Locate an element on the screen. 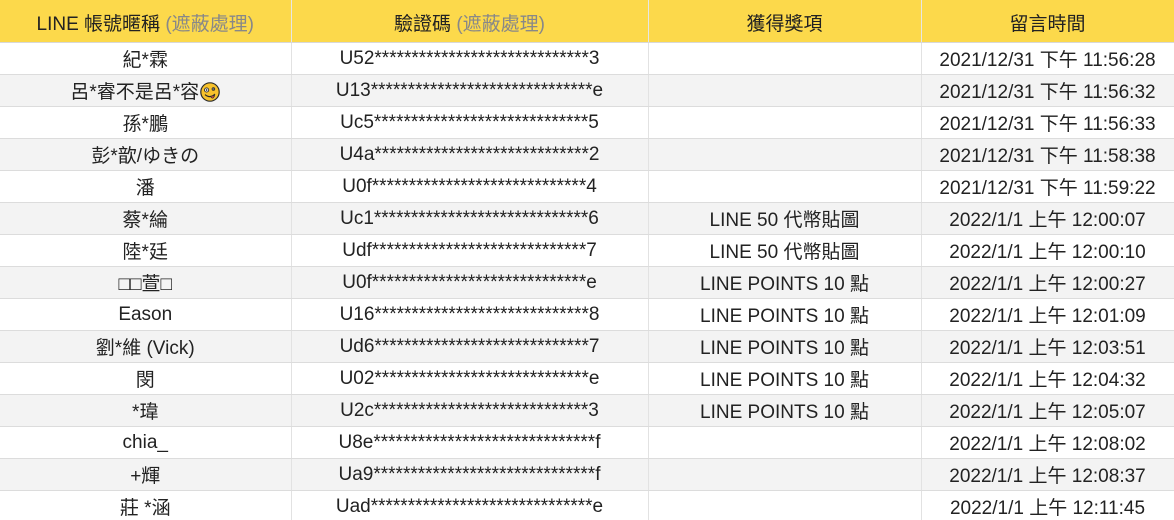  cell-nickname: 呂*睿不是呂*容 is located at coordinates (146, 90).